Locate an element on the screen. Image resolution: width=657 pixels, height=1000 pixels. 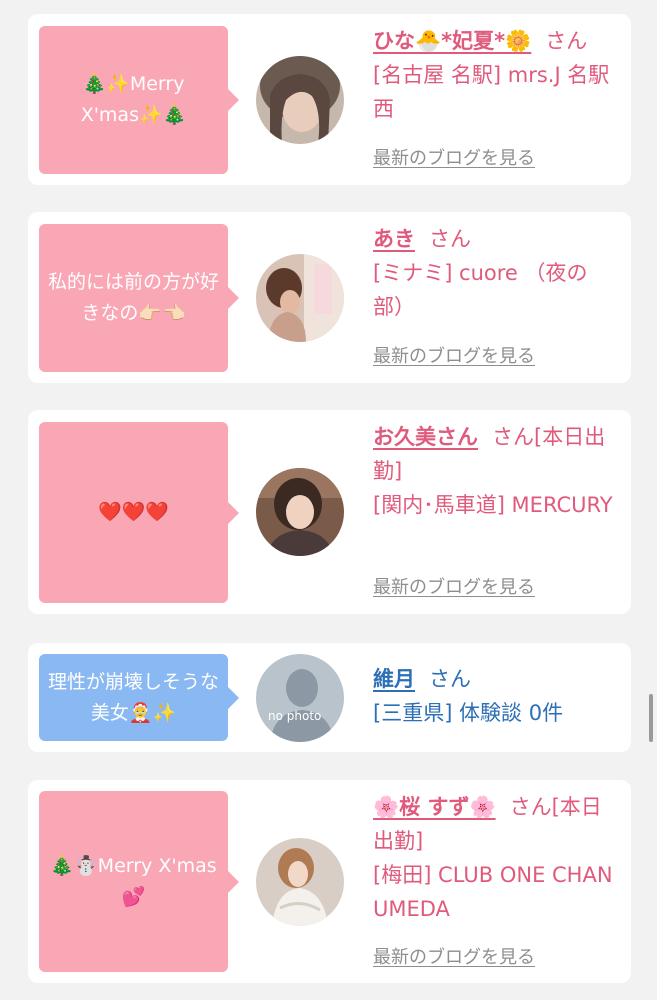
user-info: あき さん [ミナミ] cuore （夜の部） is located at coordinates (495, 273).